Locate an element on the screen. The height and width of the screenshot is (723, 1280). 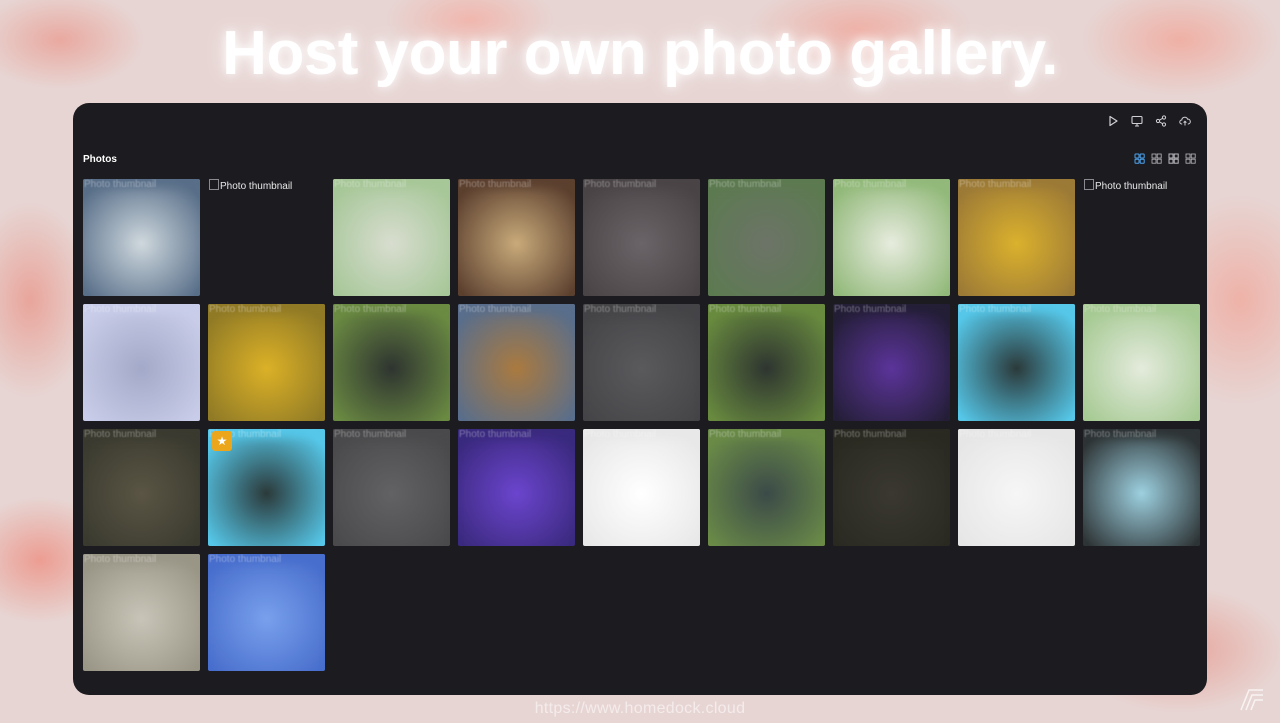
cloud-upload-icon is located at coordinates (1185, 121).